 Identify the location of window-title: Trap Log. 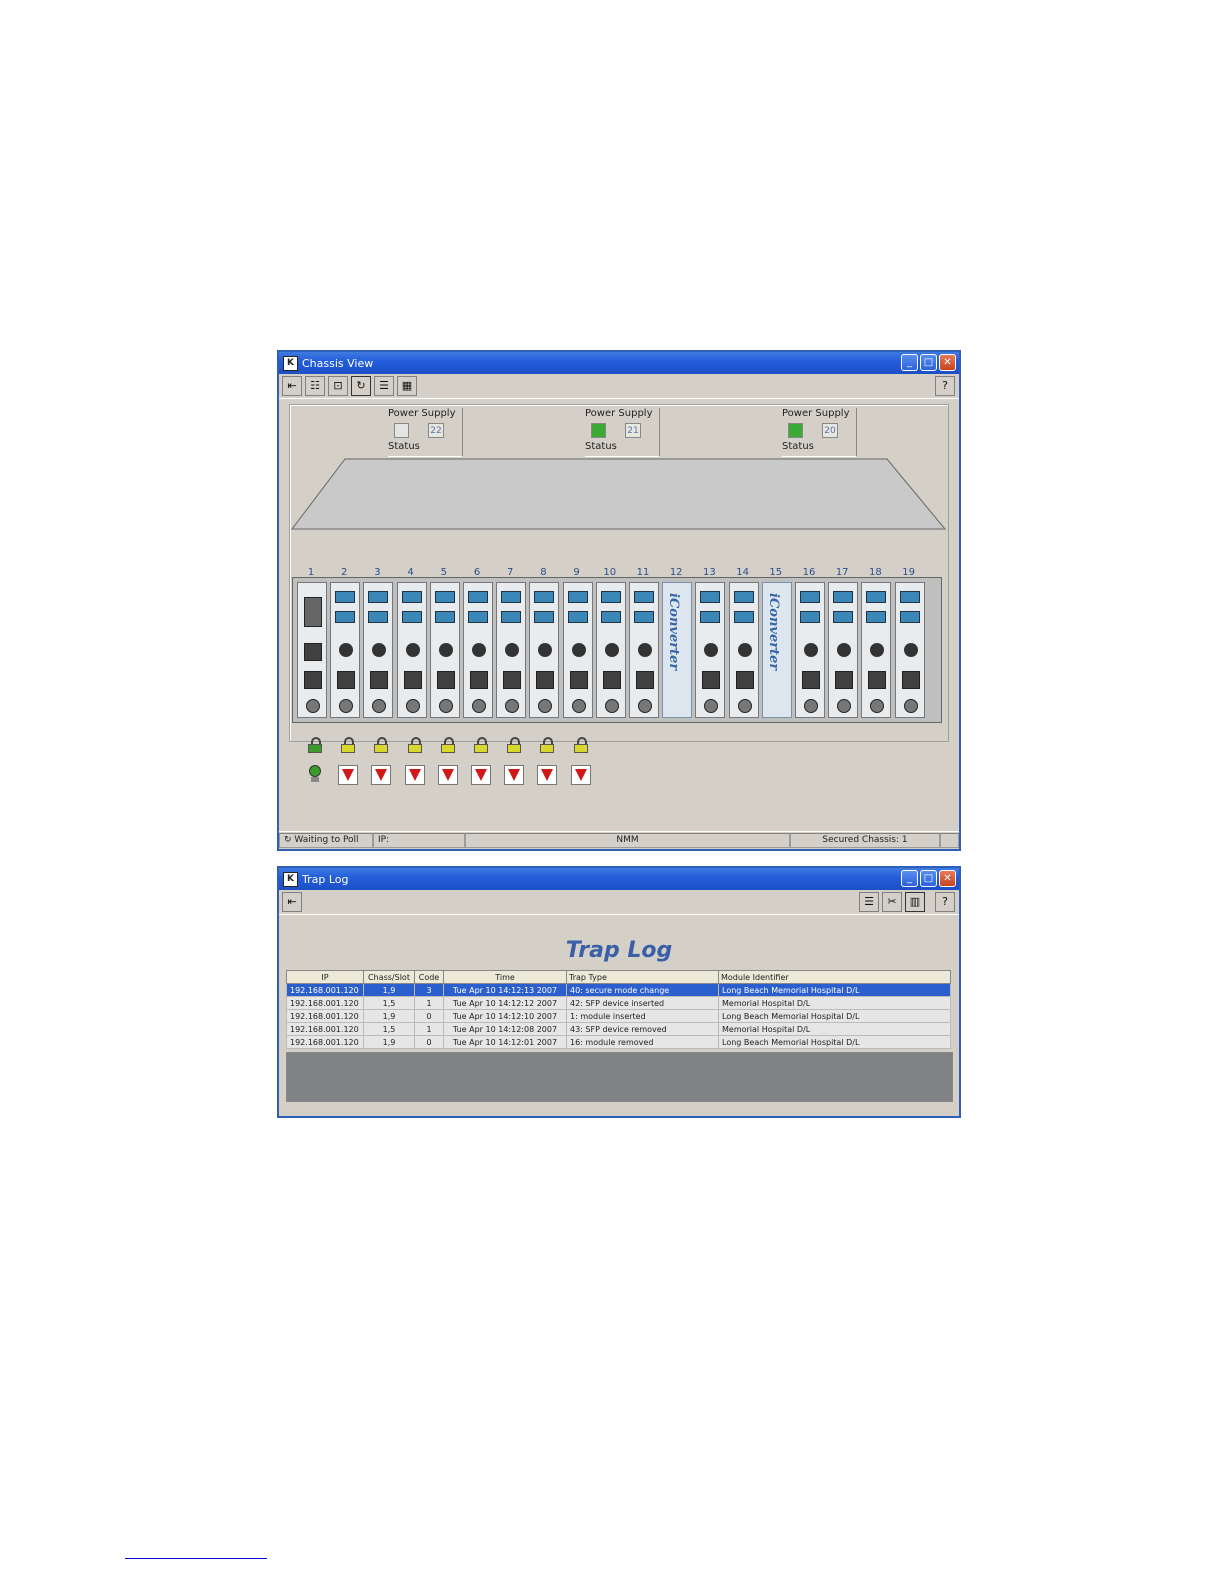
(325, 879).